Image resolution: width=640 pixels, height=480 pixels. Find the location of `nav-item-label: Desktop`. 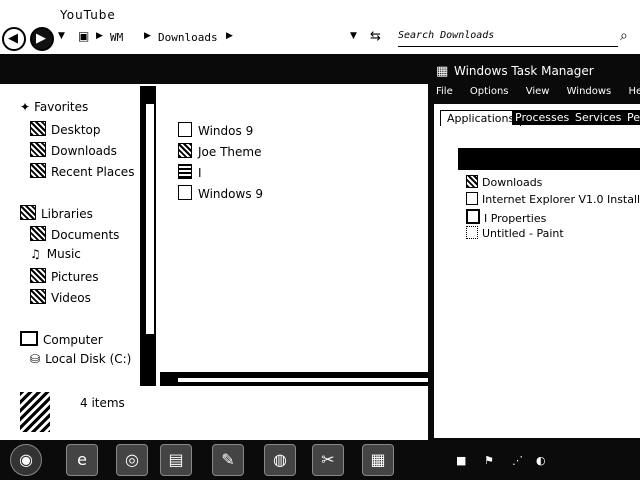

nav-item-label: Desktop is located at coordinates (76, 130).